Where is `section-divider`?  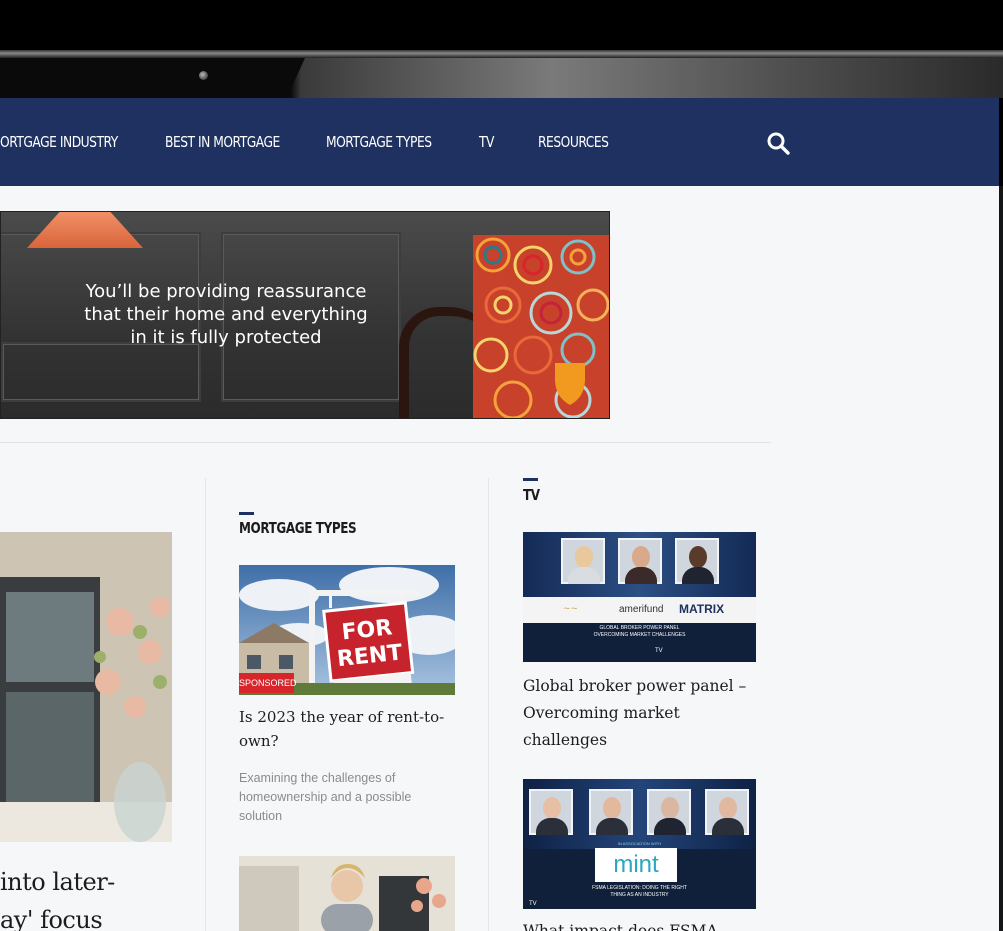
section-divider is located at coordinates (385, 442).